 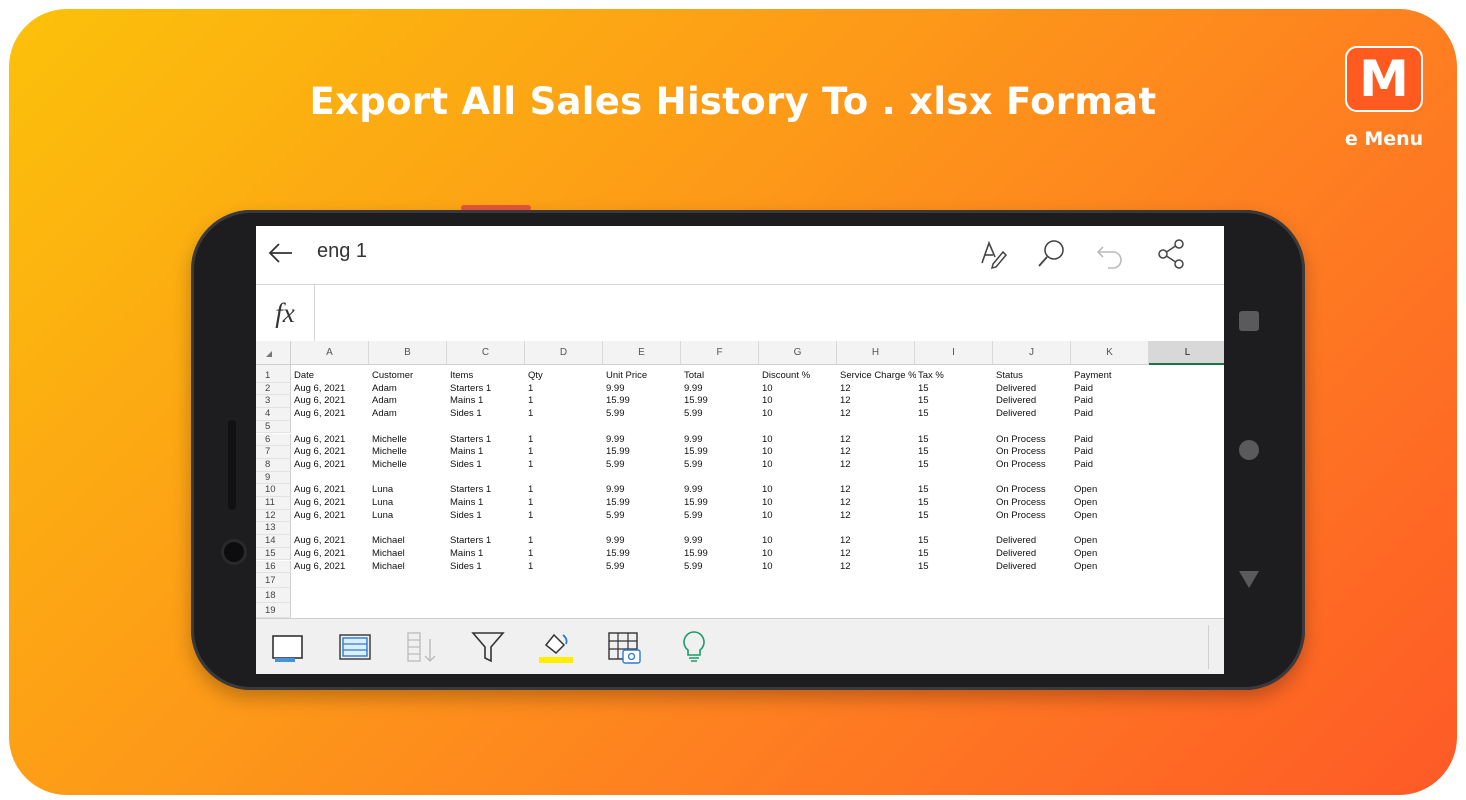 What do you see at coordinates (273, 478) in the screenshot?
I see `row-header: 9` at bounding box center [273, 478].